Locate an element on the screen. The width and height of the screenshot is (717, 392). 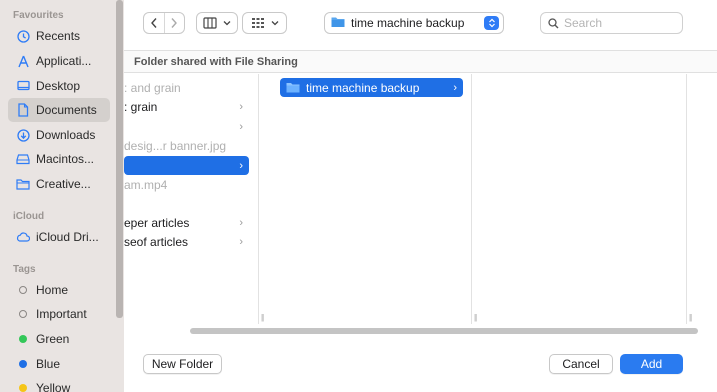
list-item-selected: time machine backup › is located at coordinates (371, 87).